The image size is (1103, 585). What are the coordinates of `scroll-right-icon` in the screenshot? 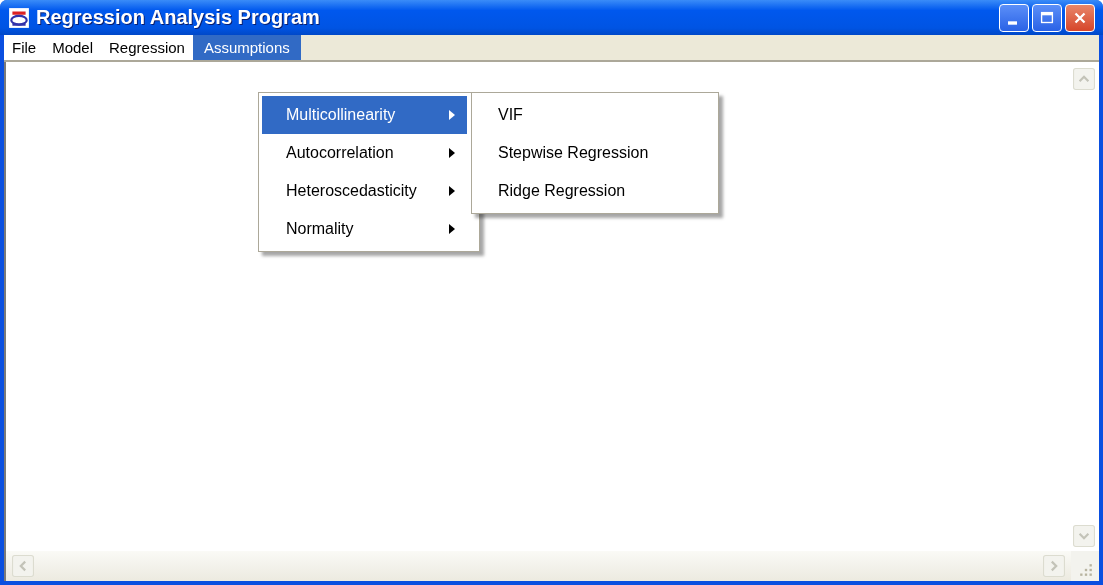 It's located at (1054, 566).